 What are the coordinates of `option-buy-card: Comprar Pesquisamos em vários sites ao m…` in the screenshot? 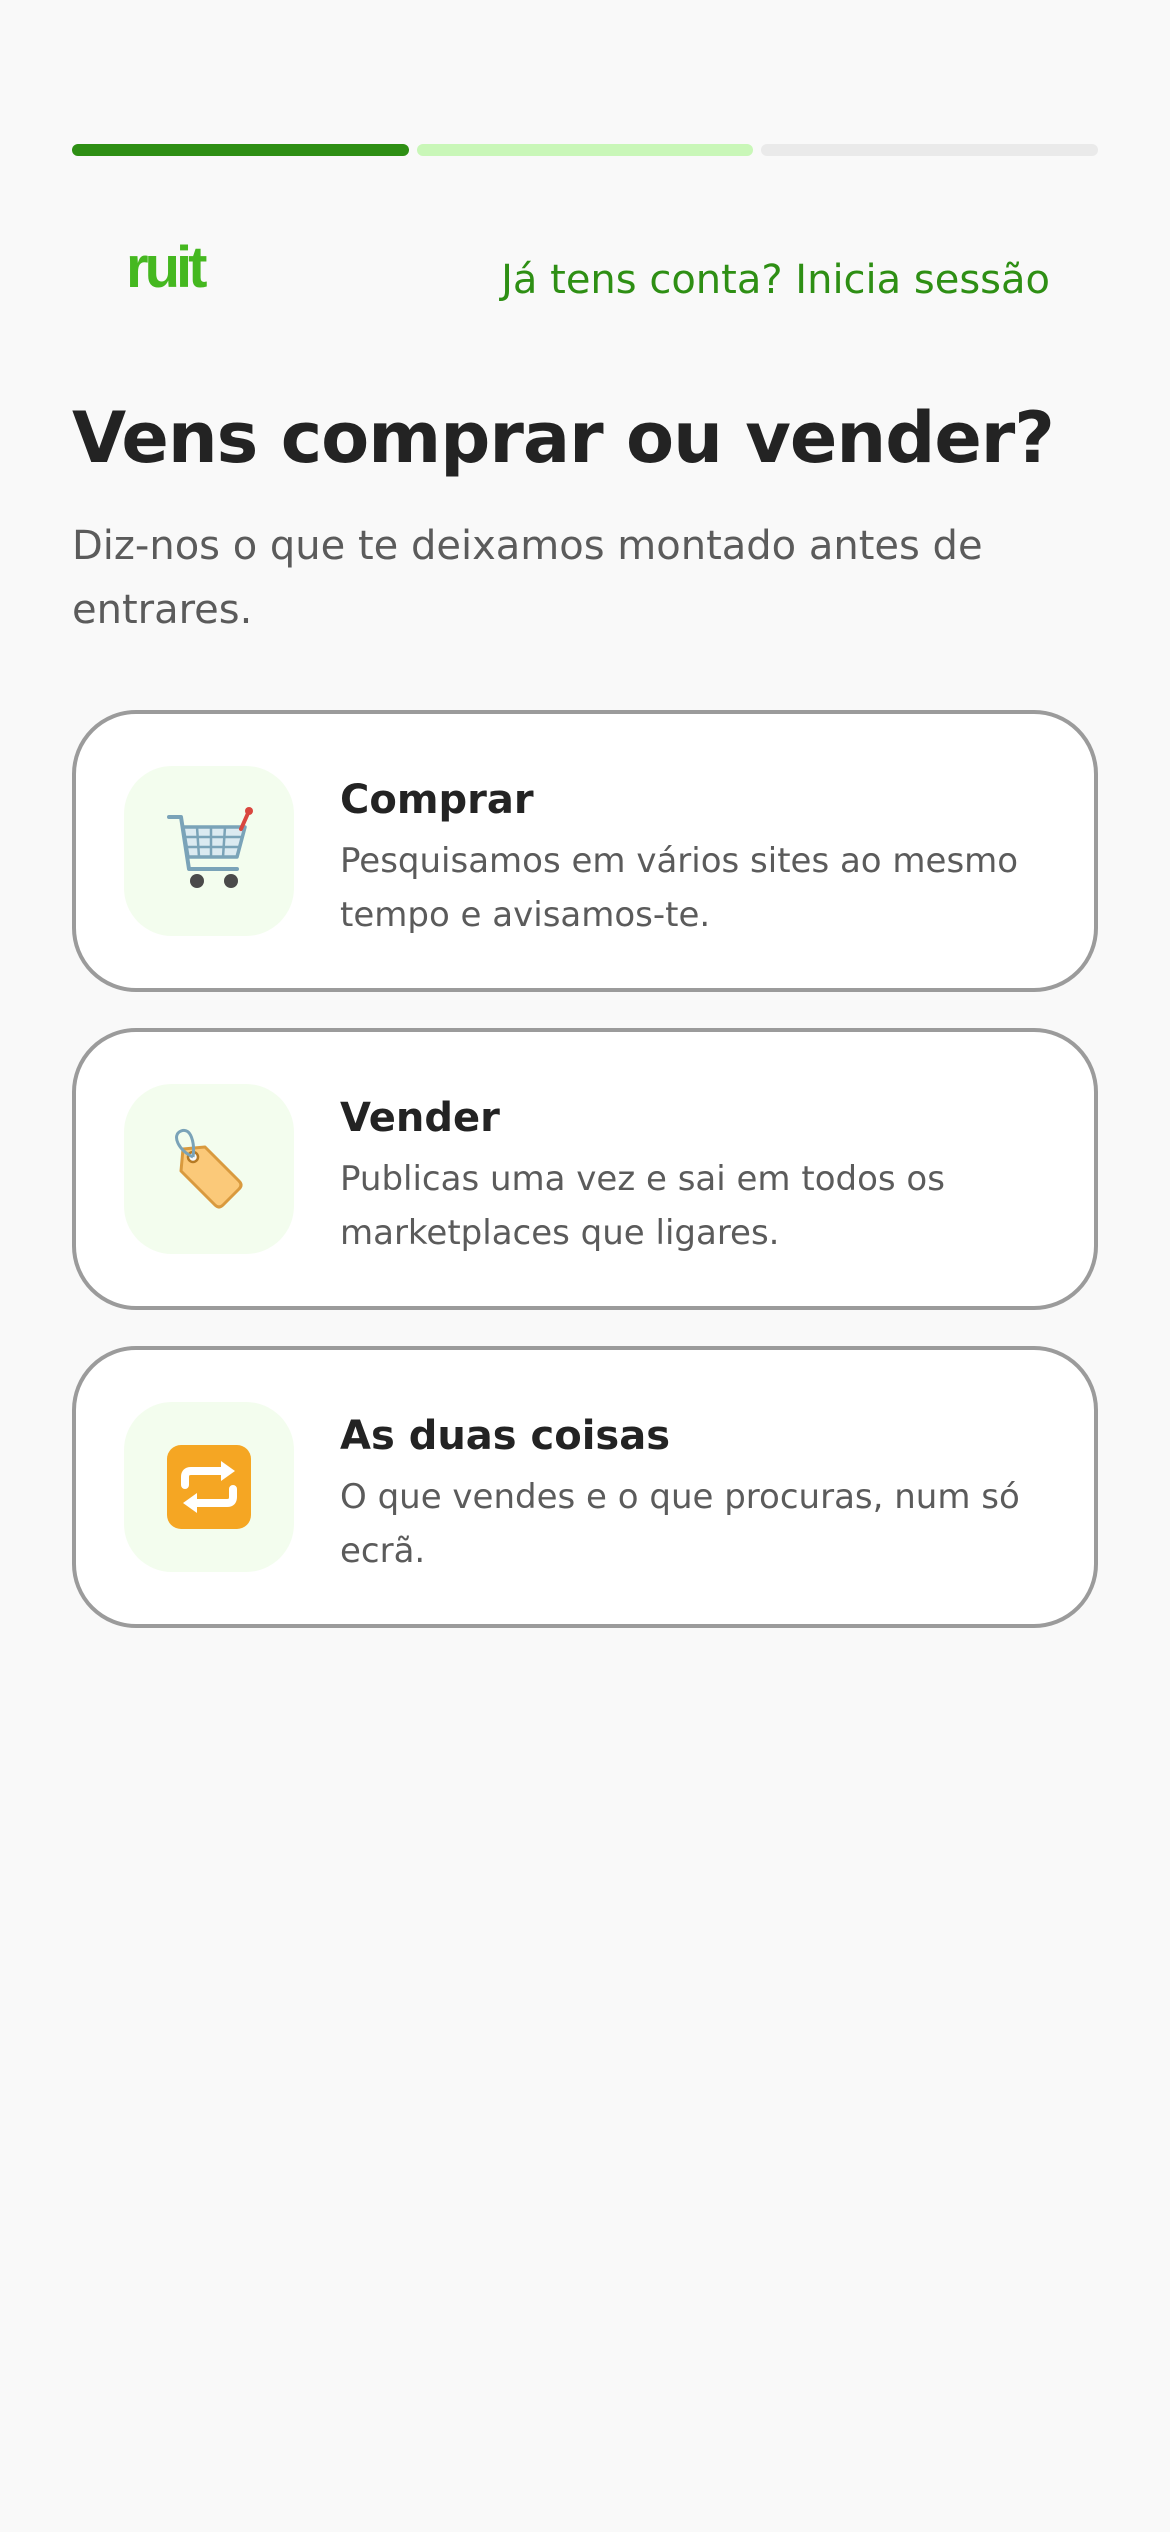 It's located at (585, 851).